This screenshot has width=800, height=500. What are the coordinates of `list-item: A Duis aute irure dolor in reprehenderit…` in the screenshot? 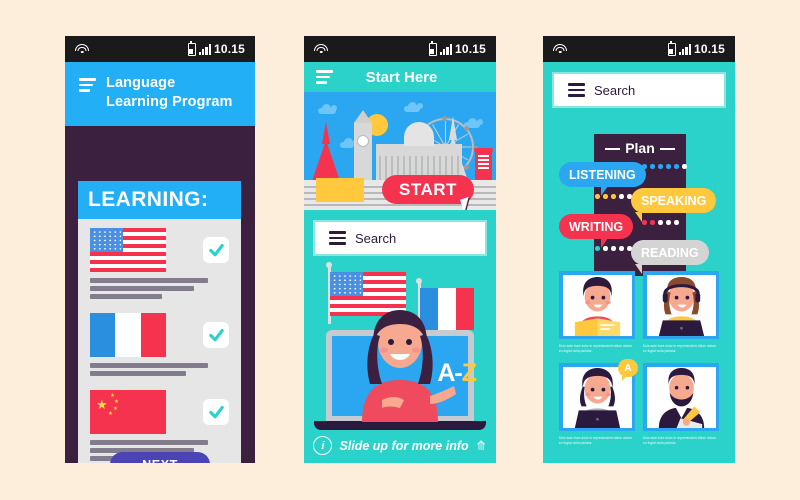 It's located at (598, 402).